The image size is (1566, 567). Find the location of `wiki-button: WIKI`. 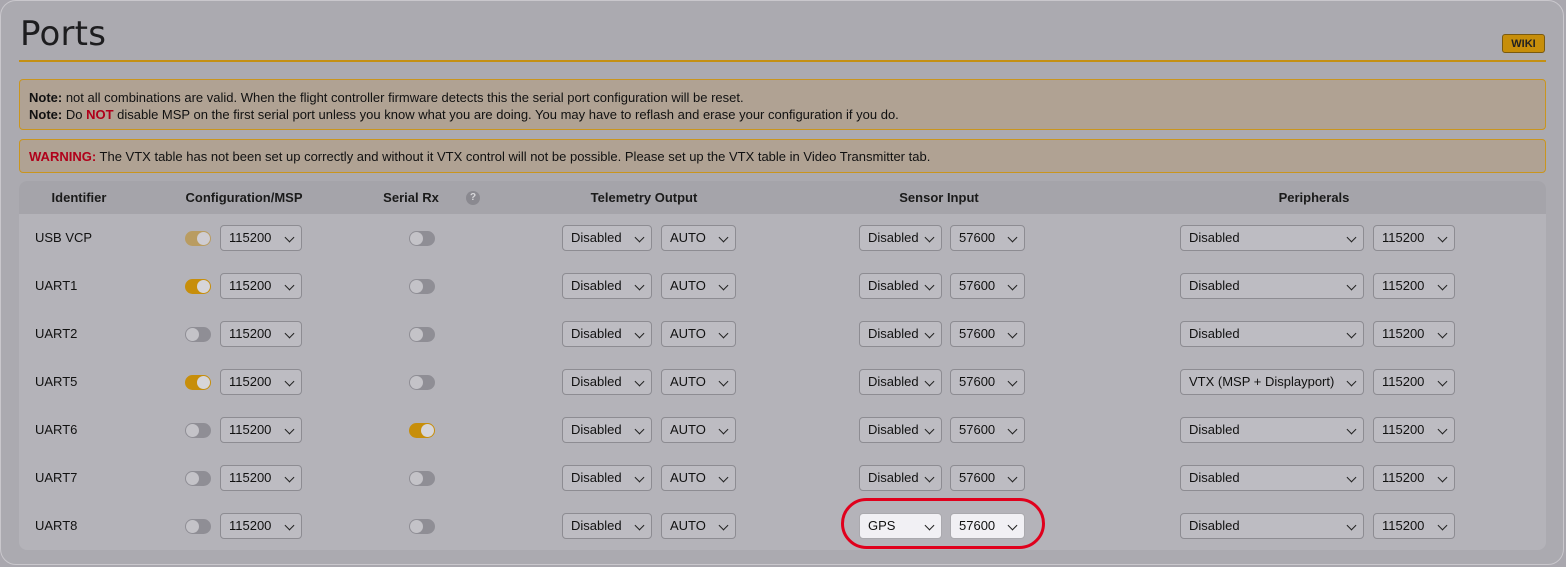

wiki-button: WIKI is located at coordinates (1523, 43).